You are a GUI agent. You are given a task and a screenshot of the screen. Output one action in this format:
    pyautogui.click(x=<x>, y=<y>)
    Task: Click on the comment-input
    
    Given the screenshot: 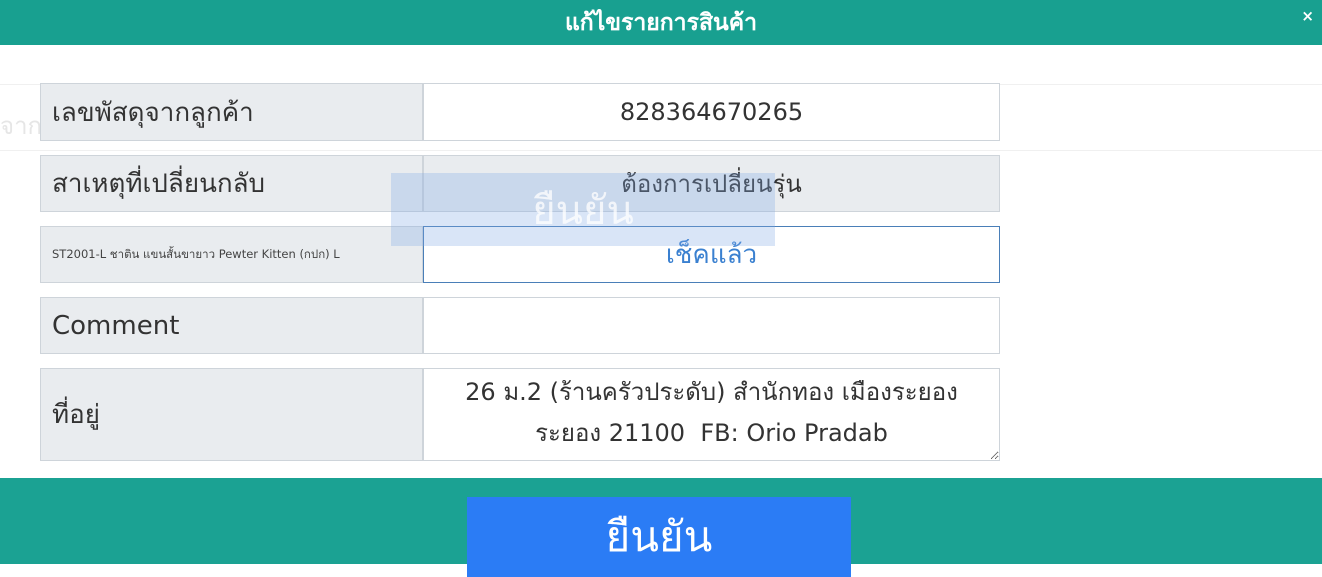 What is the action you would take?
    pyautogui.click(x=711, y=325)
    